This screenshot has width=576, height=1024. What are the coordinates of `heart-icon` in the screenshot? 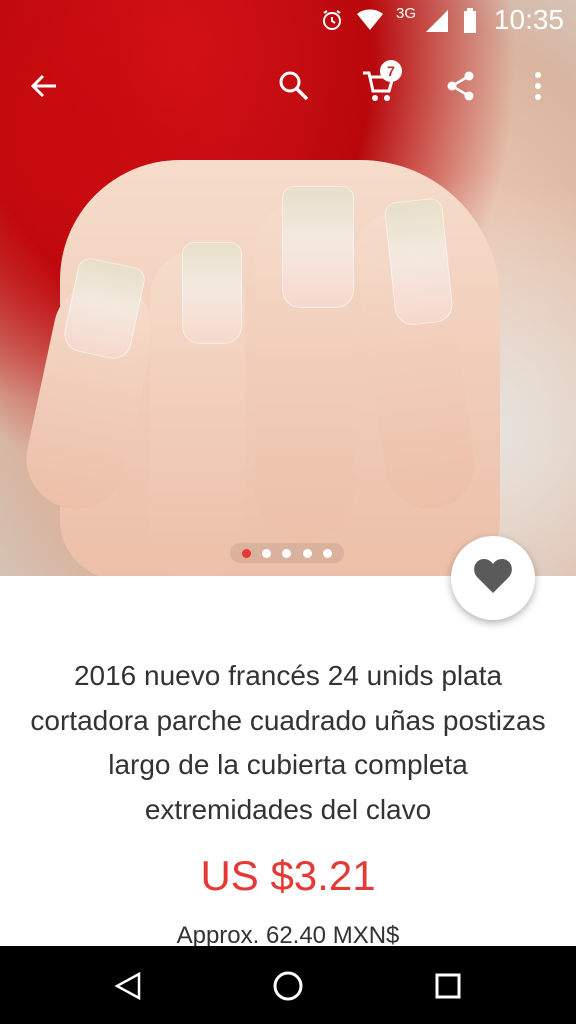 It's located at (493, 578).